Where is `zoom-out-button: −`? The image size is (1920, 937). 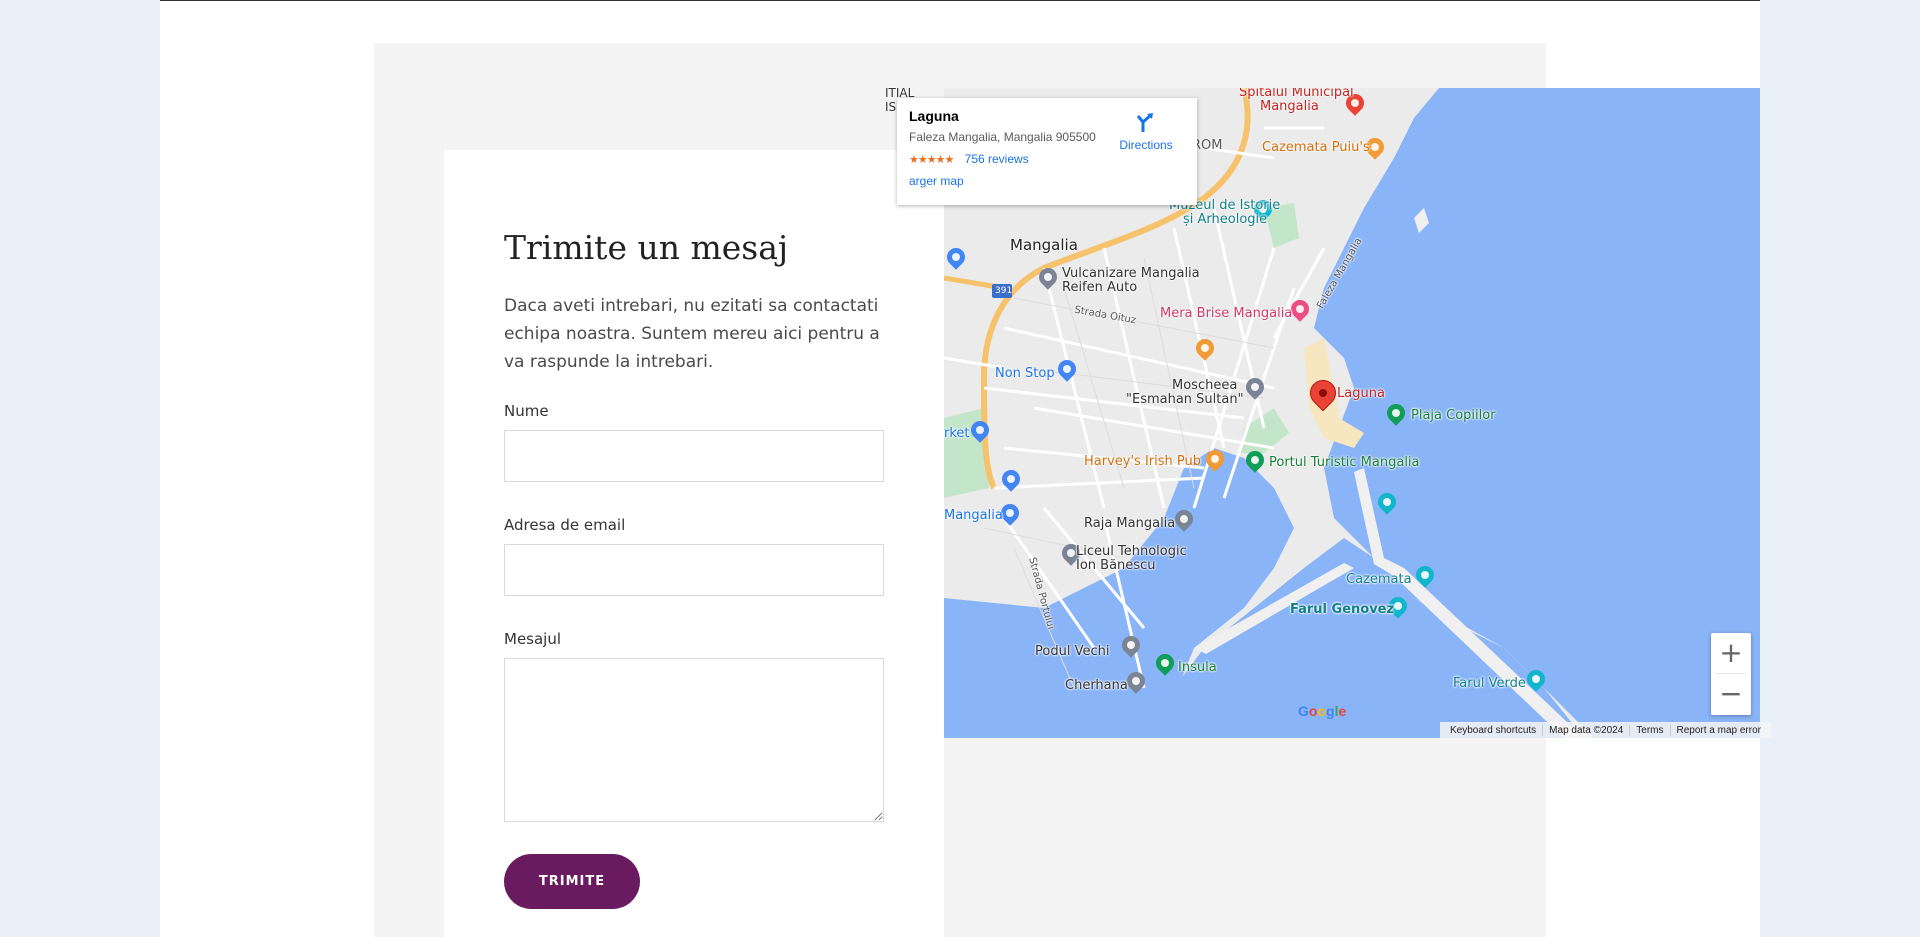
zoom-out-button: − is located at coordinates (1731, 694).